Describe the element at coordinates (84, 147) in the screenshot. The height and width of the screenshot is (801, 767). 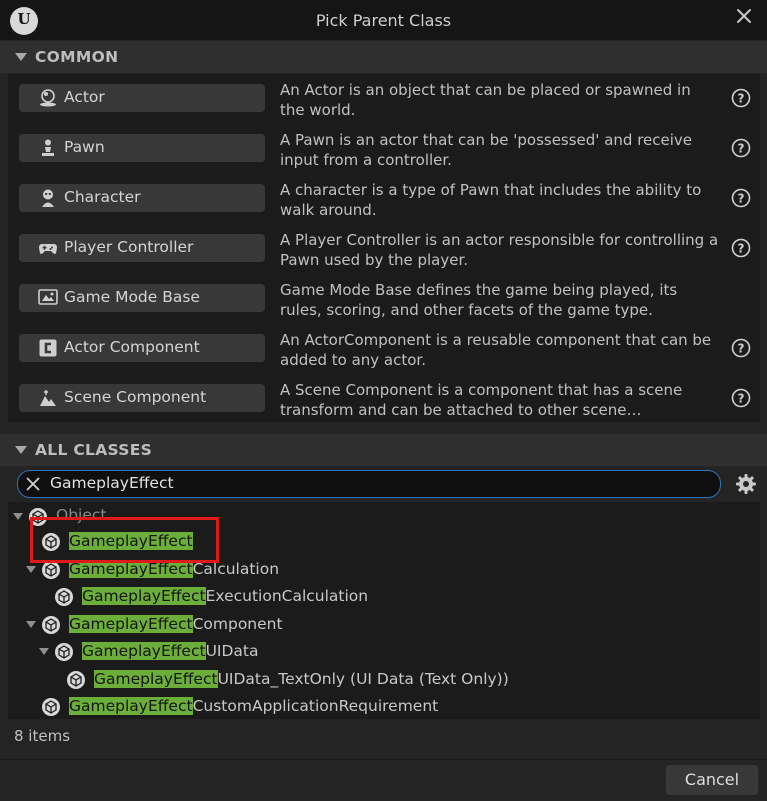
I see `pawn-button-label: Pawn` at that location.